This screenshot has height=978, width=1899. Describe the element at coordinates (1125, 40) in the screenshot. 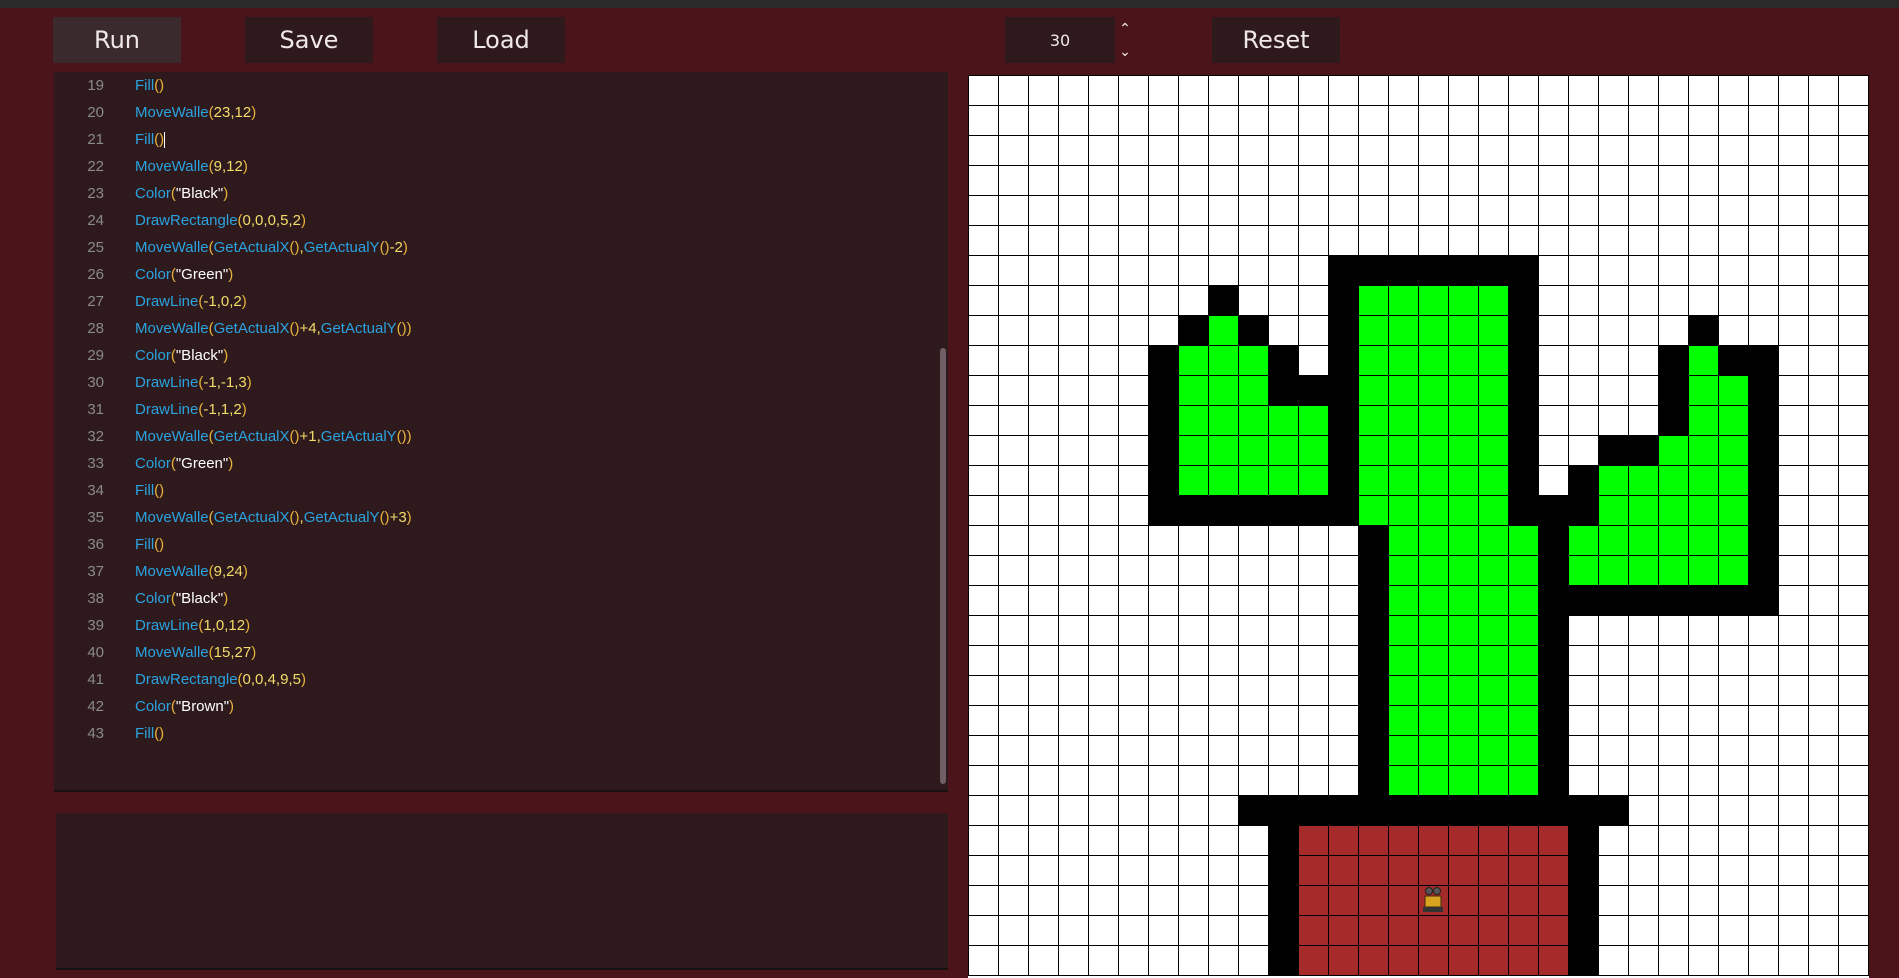

I see `grid-size-stepper: ⌃ ⌄` at that location.